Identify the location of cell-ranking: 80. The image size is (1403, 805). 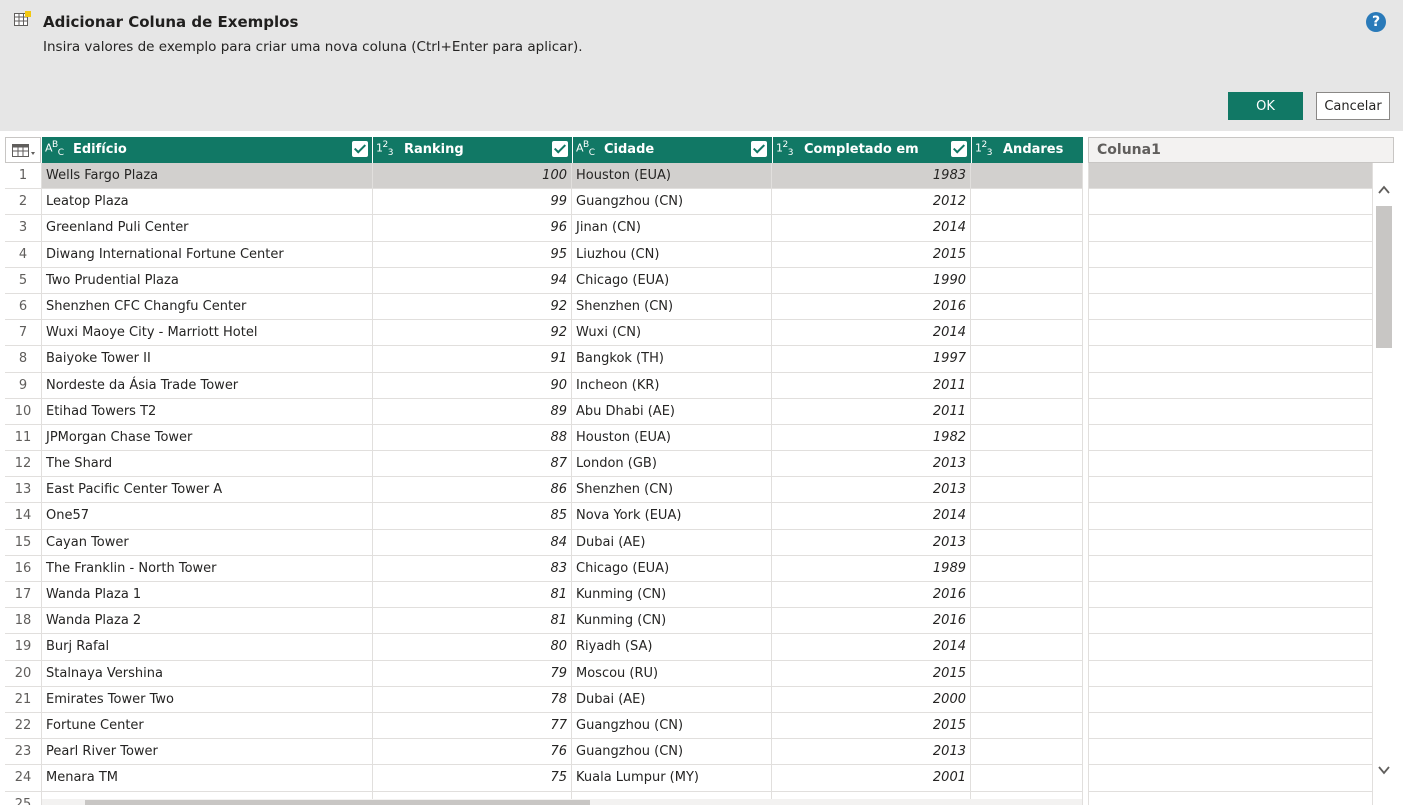
(472, 647).